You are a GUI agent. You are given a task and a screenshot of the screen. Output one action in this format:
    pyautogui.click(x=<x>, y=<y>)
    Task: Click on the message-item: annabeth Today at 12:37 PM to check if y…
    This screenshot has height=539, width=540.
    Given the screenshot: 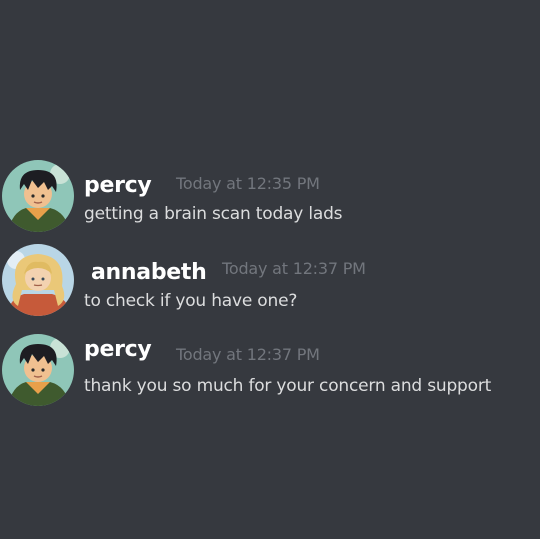 What is the action you would take?
    pyautogui.click(x=270, y=280)
    